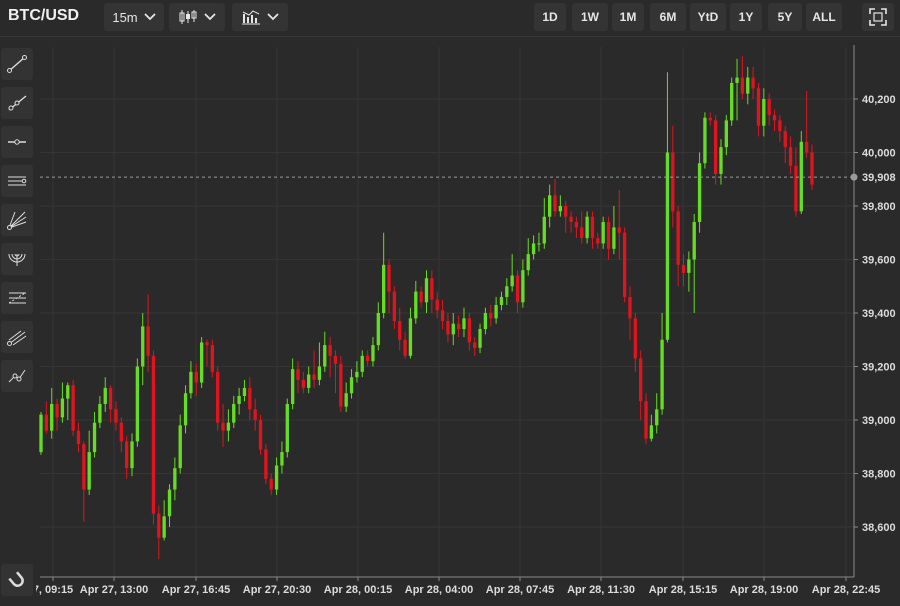 This screenshot has width=900, height=606. What do you see at coordinates (746, 17) in the screenshot?
I see `range-button-1y: 1Y` at bounding box center [746, 17].